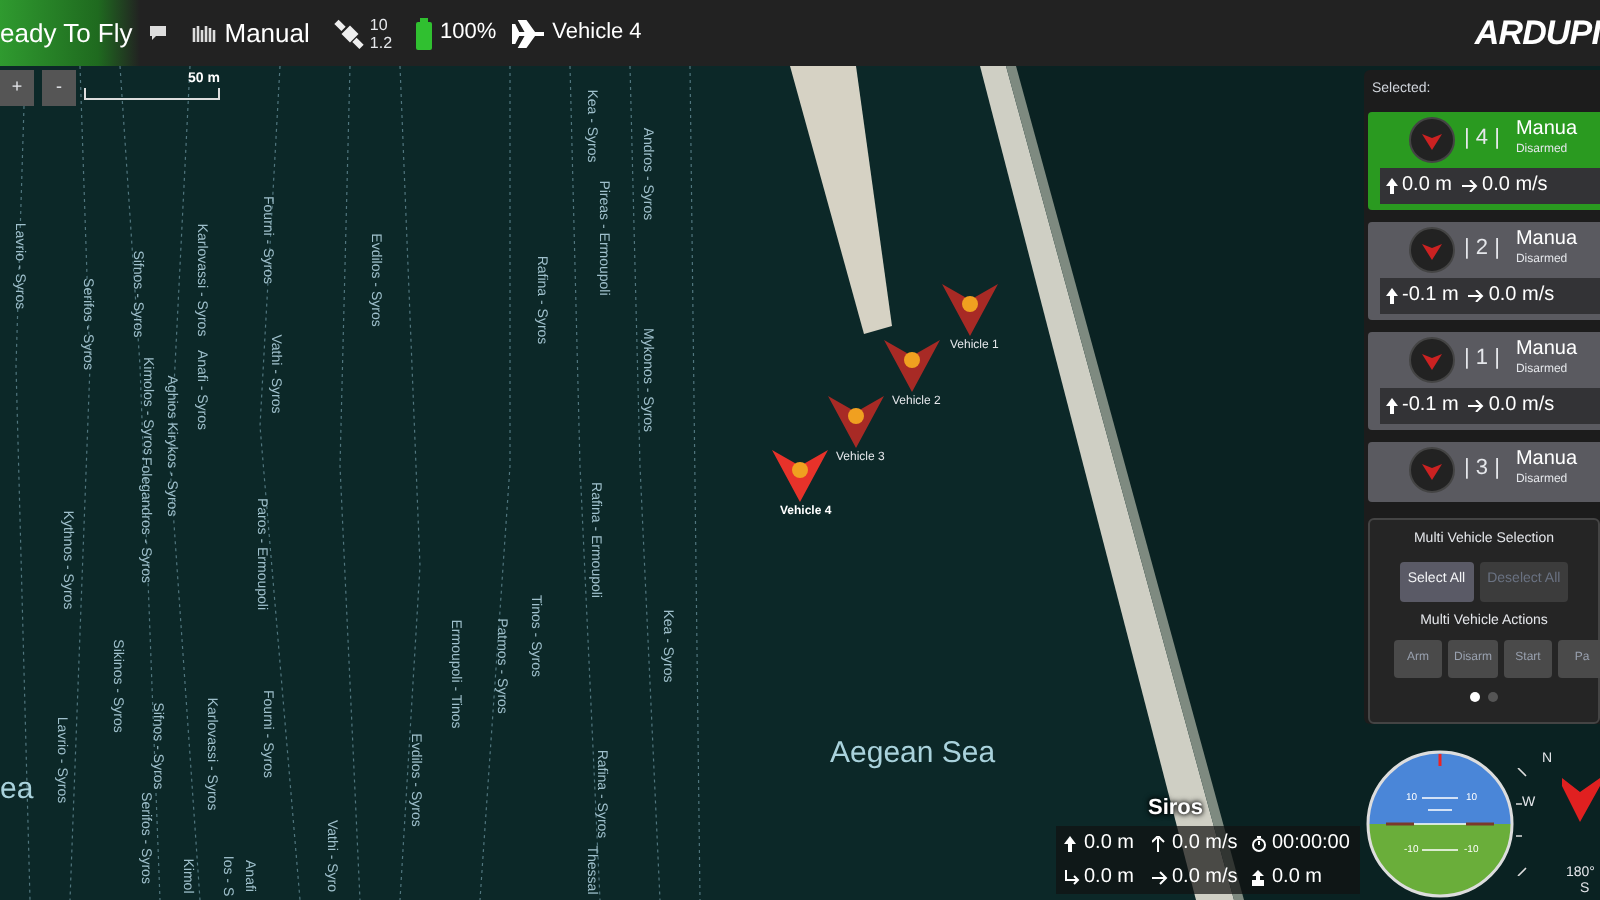 The image size is (1600, 900). I want to click on vehicle-id: | 1 |, so click(1482, 359).